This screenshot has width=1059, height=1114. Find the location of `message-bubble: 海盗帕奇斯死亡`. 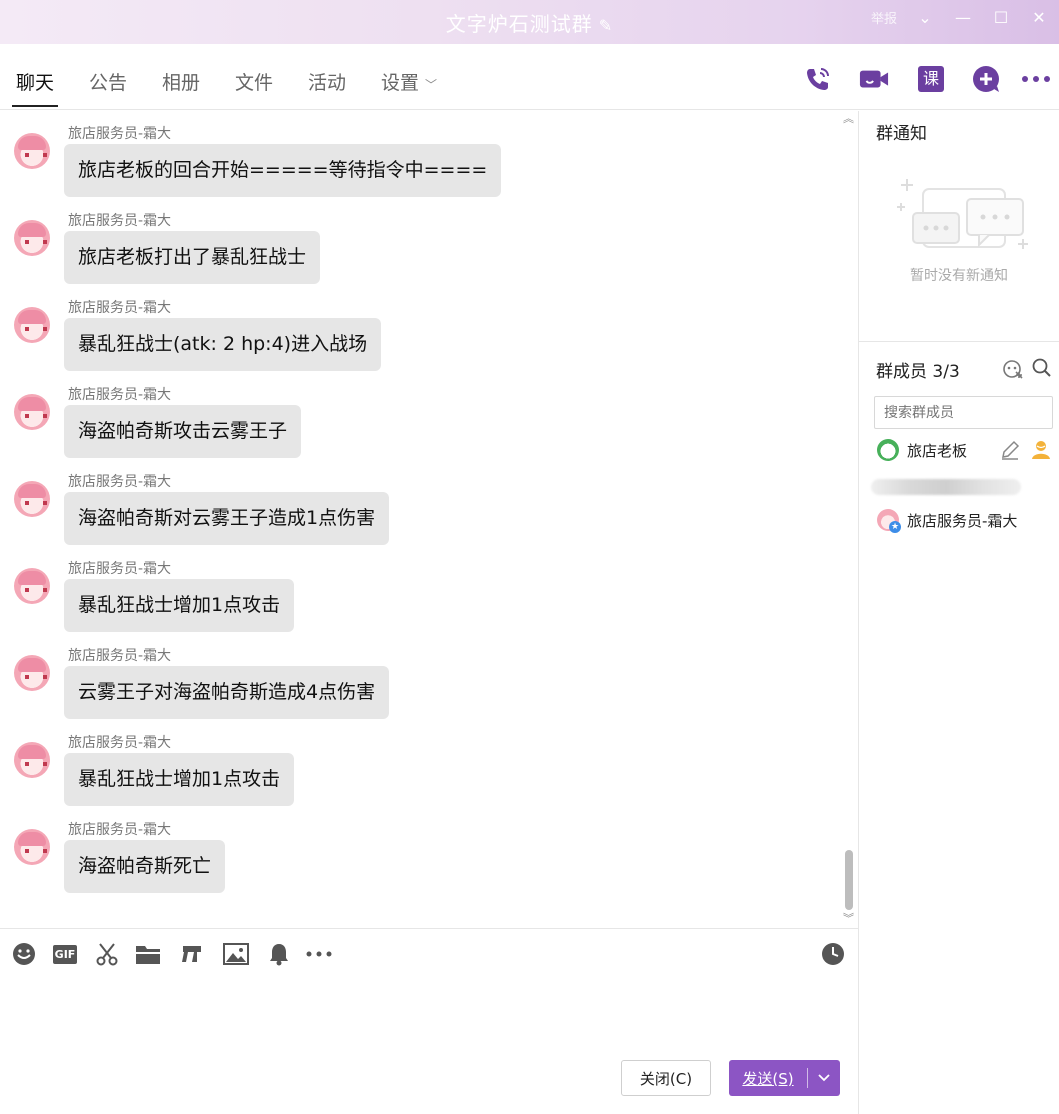

message-bubble: 海盗帕奇斯死亡 is located at coordinates (145, 866).